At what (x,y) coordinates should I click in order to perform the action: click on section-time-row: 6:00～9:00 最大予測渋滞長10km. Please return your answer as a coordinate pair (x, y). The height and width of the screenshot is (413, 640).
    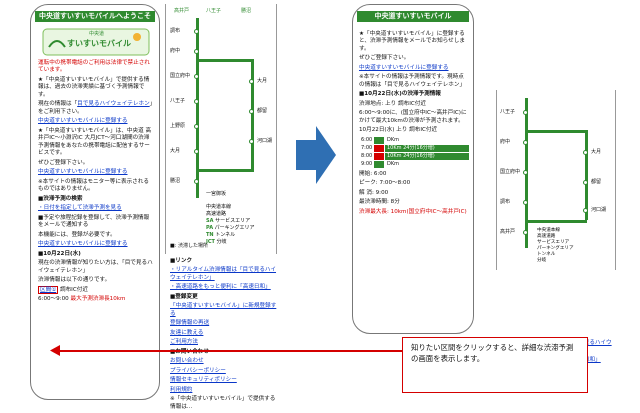
    Looking at the image, I should click on (96, 299).